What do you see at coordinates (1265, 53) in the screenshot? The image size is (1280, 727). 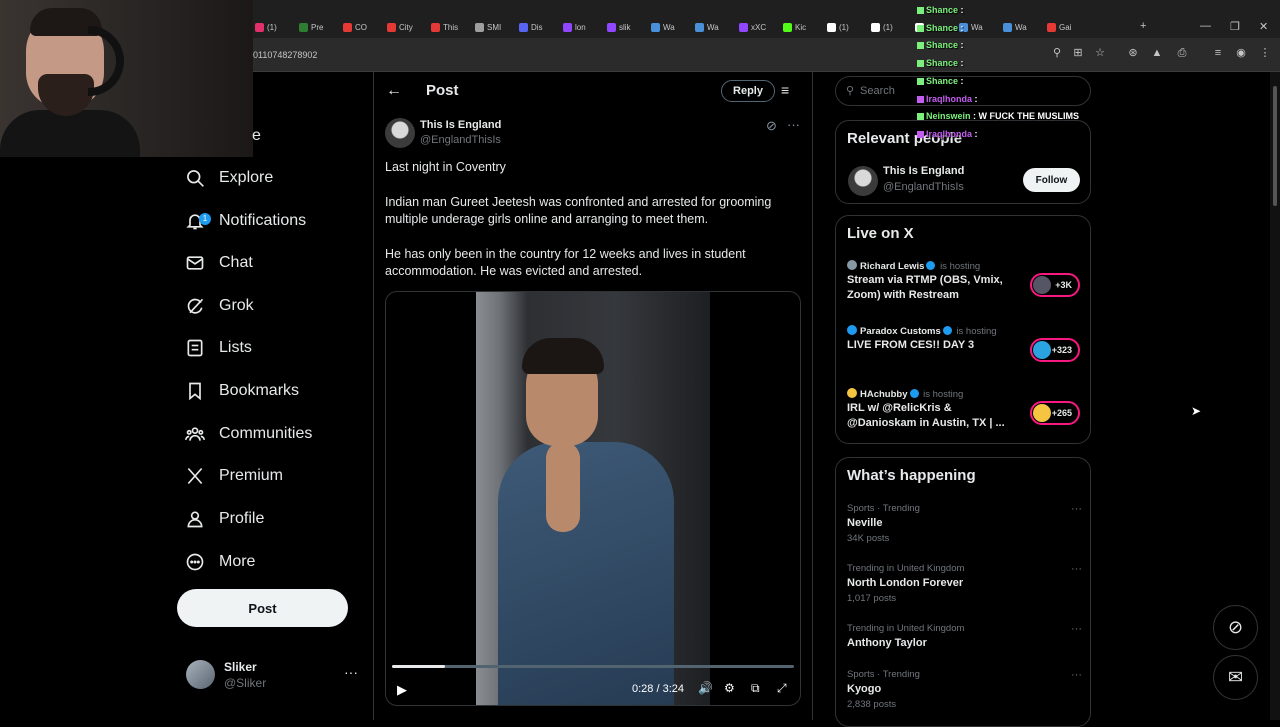 I see `browser-menu-icon: ⋮` at bounding box center [1265, 53].